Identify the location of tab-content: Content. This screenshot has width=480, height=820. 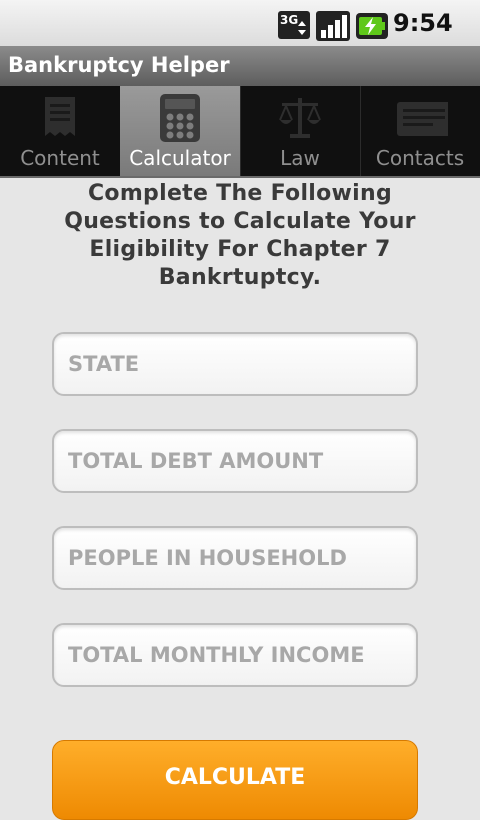
(60, 131).